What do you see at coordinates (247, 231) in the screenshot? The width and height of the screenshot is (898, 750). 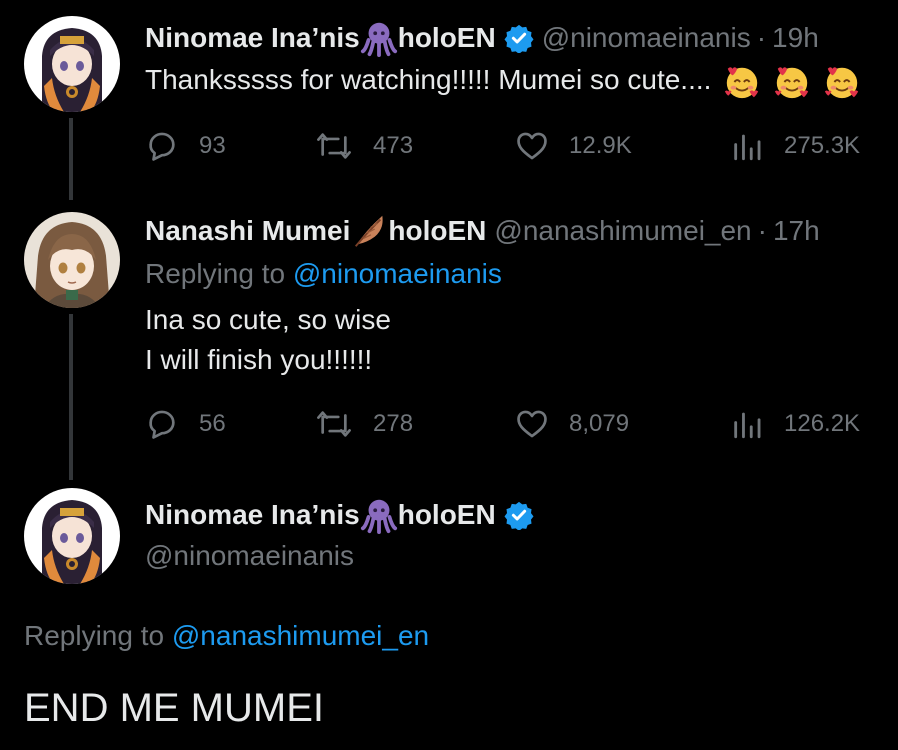 I see `display-name: Nanashi Mumei` at bounding box center [247, 231].